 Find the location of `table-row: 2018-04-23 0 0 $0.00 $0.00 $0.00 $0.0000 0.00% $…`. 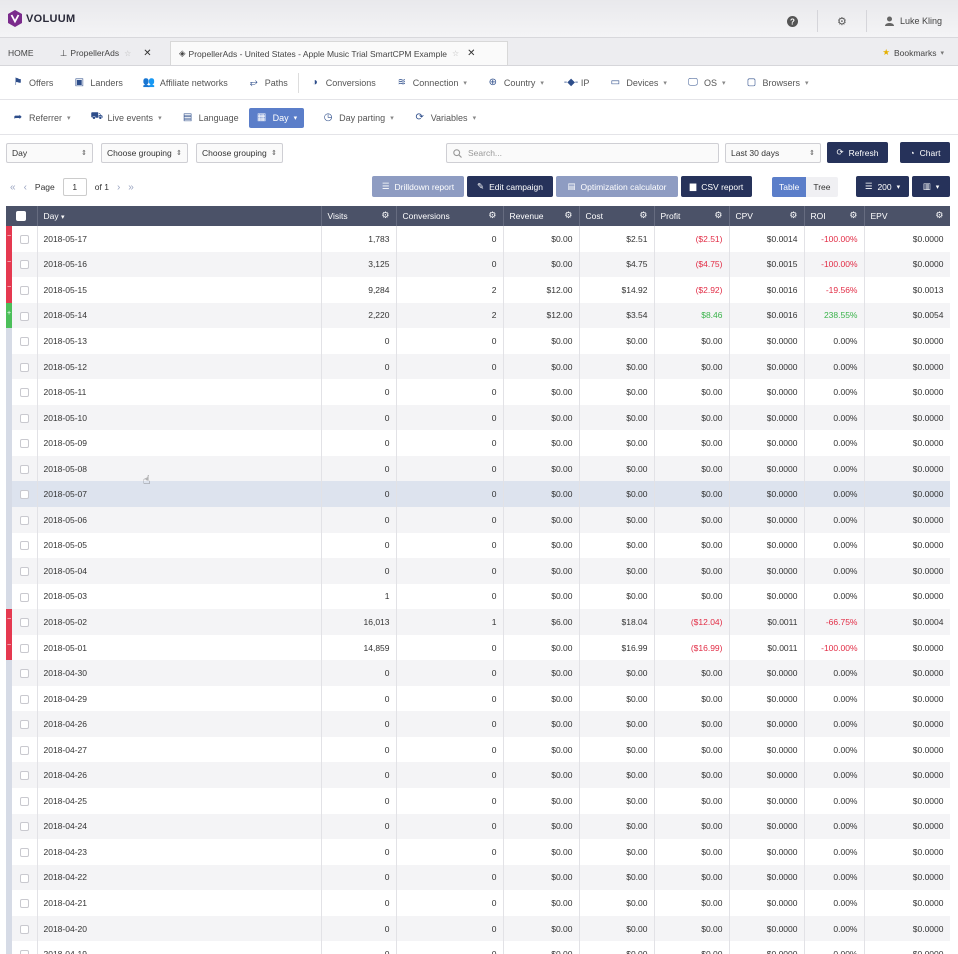

table-row: 2018-04-23 0 0 $0.00 $0.00 $0.00 $0.0000 0.00% $… is located at coordinates (478, 852).